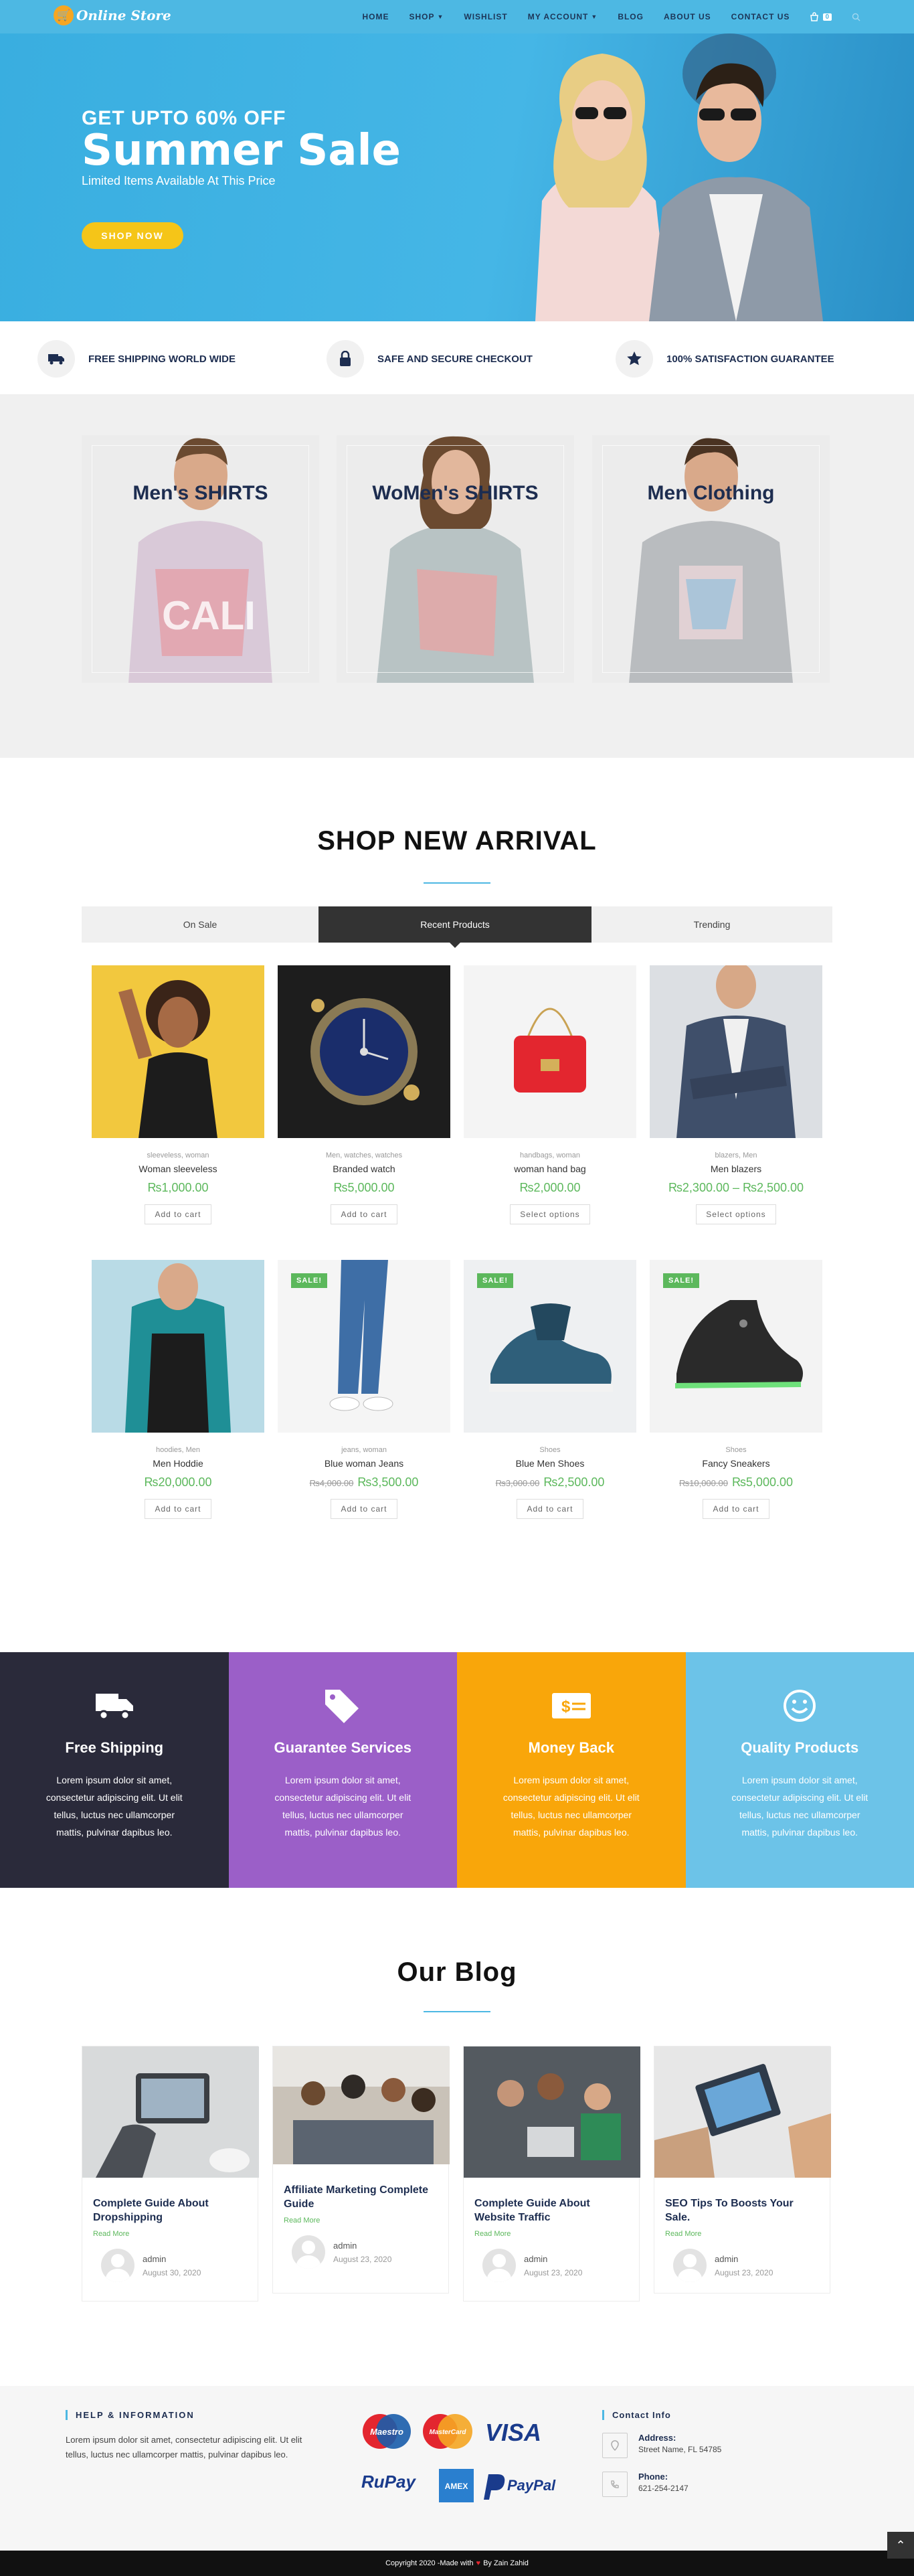  What do you see at coordinates (200, 559) in the screenshot?
I see `category-mens-shirts: CALI Men's SHIRTS` at bounding box center [200, 559].